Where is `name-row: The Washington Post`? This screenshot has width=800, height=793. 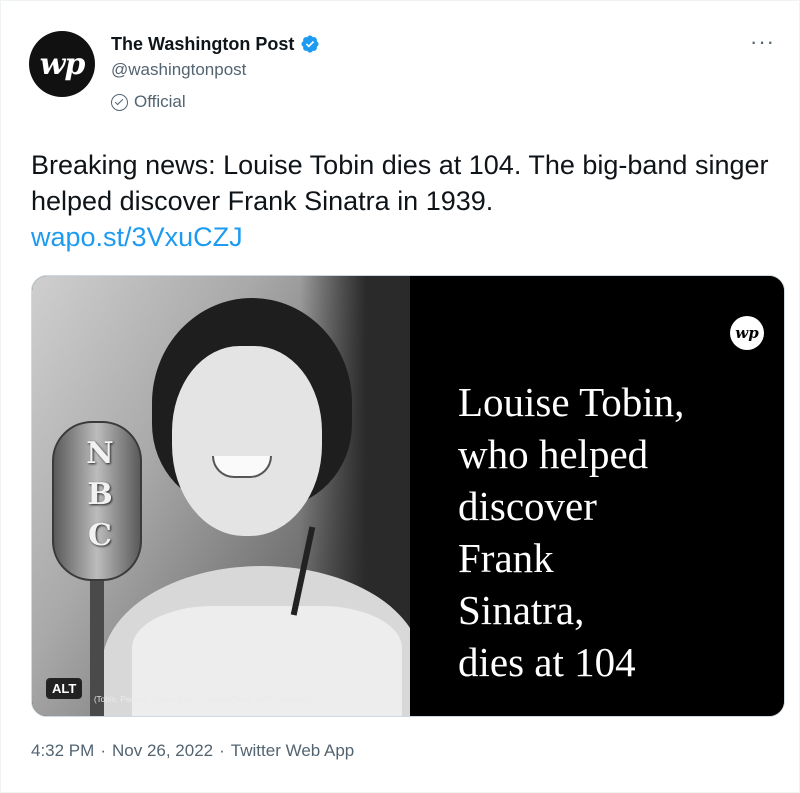
name-row: The Washington Post is located at coordinates (215, 44).